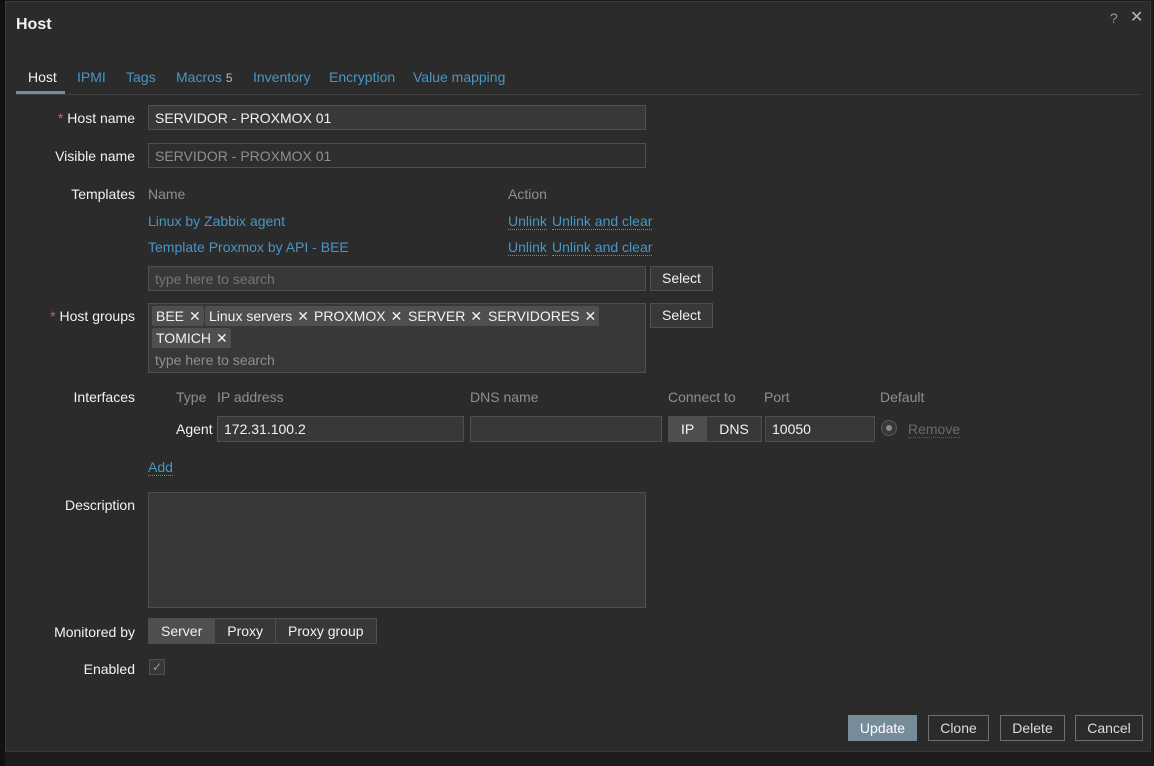 The image size is (1154, 766). Describe the element at coordinates (167, 194) in the screenshot. I see `templates-col-name: Name` at that location.